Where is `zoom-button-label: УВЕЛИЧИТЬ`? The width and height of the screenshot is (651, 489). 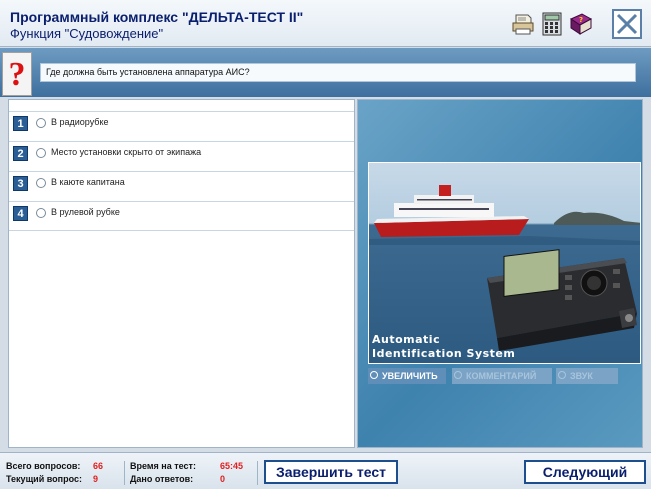
zoom-button-label: УВЕЛИЧИТЬ is located at coordinates (410, 376).